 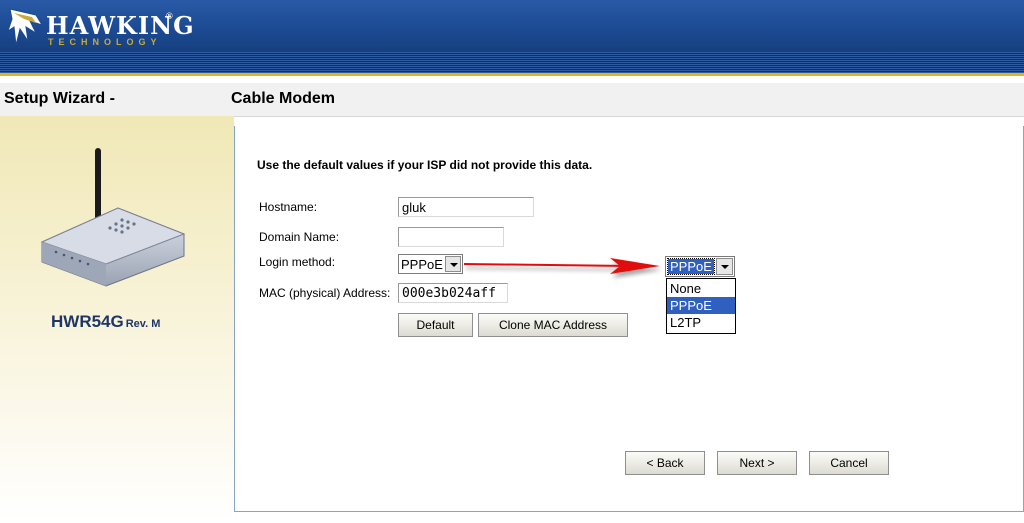 I want to click on domain-name-input, so click(x=451, y=237).